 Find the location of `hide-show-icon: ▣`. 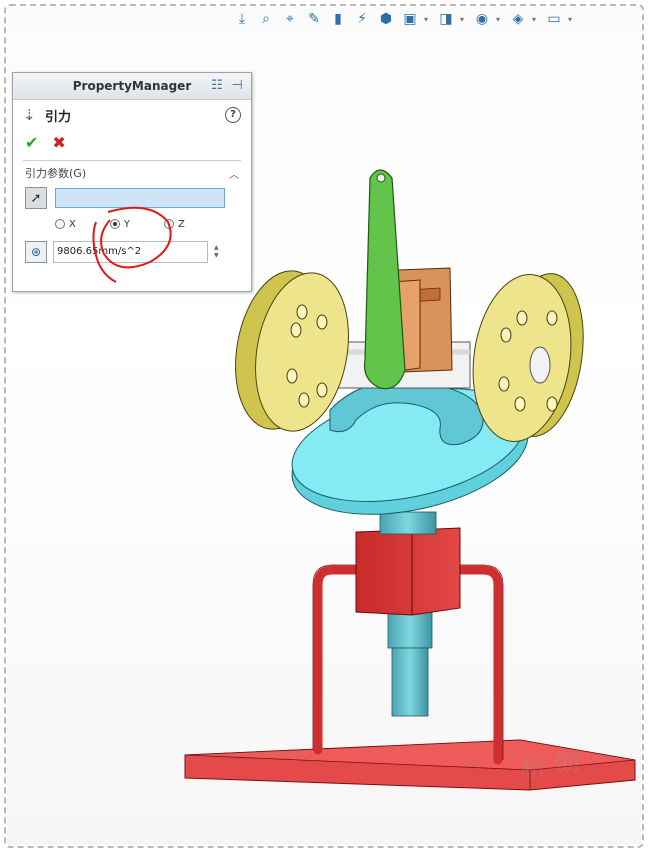

hide-show-icon: ▣ is located at coordinates (410, 19).